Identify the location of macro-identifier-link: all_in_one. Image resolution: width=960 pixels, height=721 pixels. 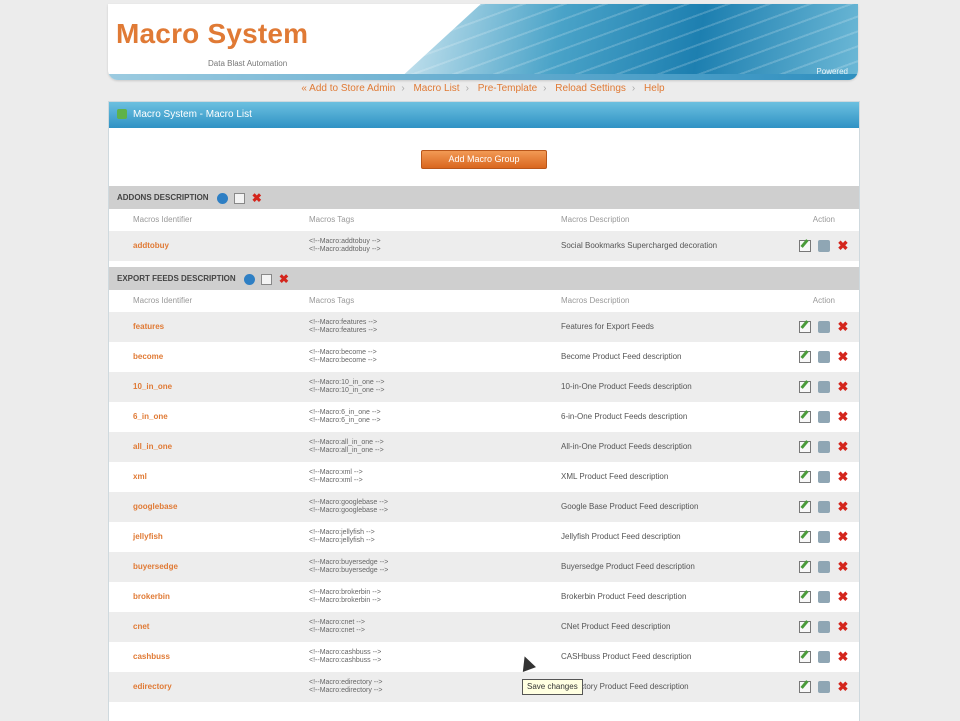
(152, 447).